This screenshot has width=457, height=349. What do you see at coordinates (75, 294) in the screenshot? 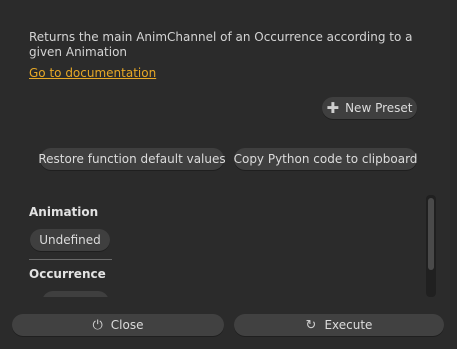
I see `occurrence-value-button` at bounding box center [75, 294].